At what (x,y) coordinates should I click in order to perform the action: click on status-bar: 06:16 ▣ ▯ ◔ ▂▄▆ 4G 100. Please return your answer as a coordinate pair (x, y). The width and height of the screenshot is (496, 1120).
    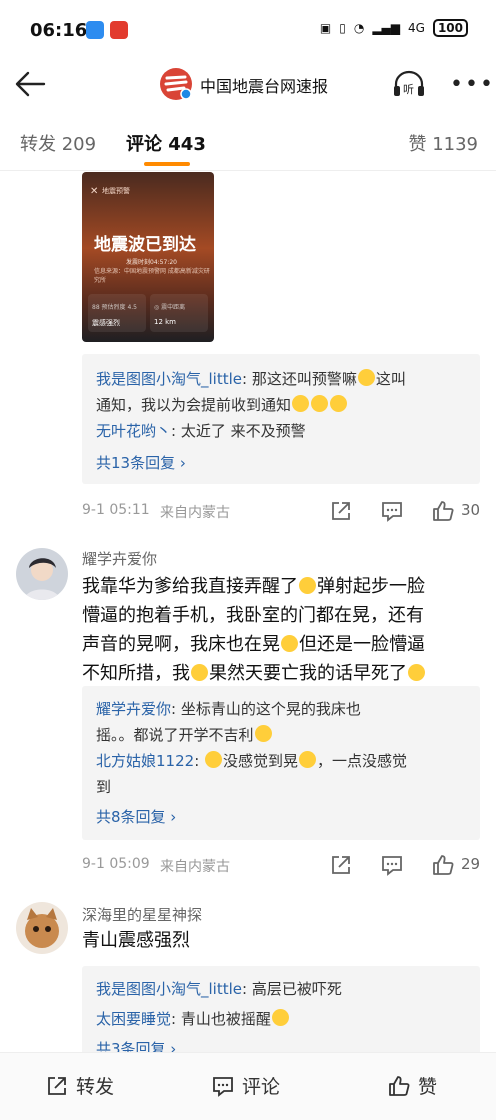
    Looking at the image, I should click on (248, 30).